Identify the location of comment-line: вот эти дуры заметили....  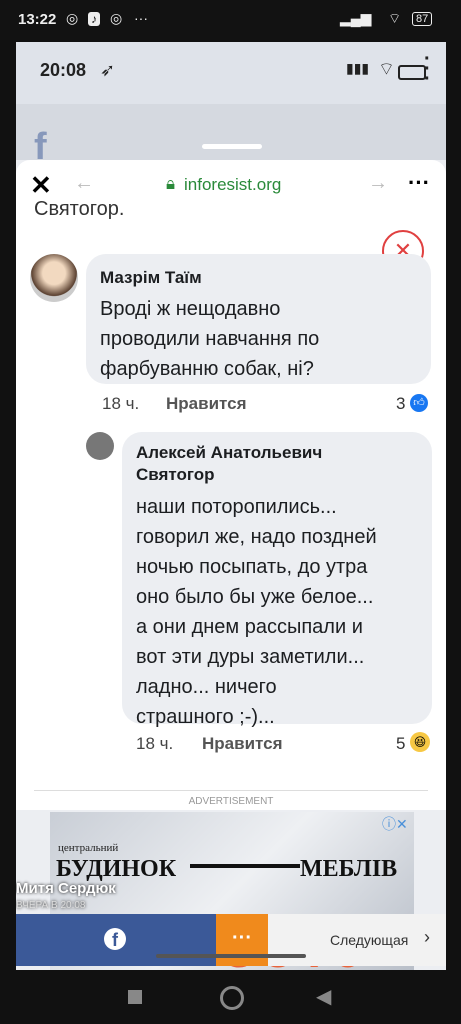
(250, 657).